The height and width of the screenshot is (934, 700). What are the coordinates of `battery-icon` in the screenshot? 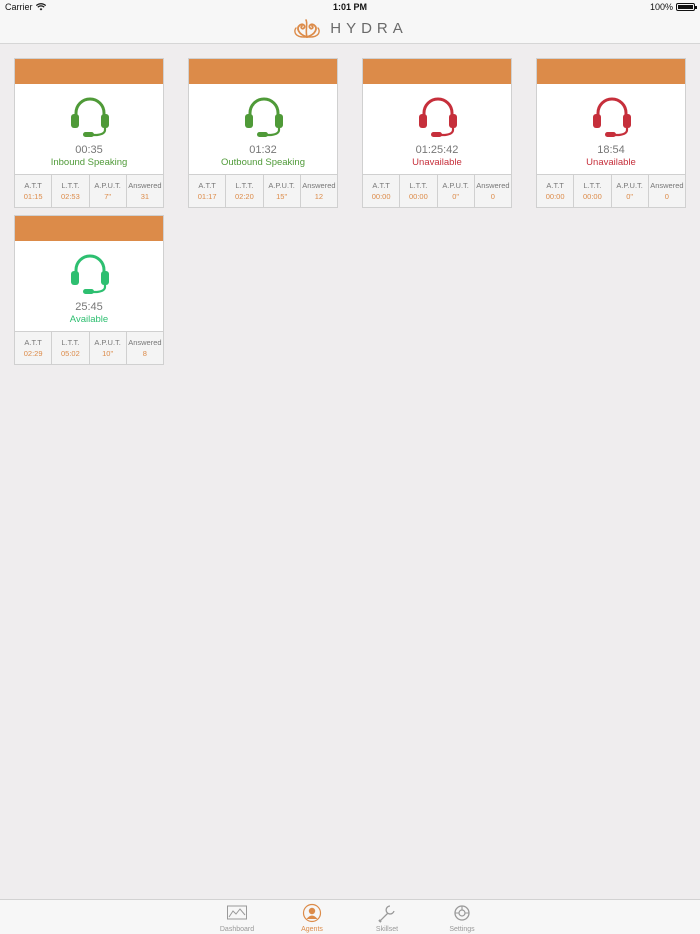 It's located at (686, 7).